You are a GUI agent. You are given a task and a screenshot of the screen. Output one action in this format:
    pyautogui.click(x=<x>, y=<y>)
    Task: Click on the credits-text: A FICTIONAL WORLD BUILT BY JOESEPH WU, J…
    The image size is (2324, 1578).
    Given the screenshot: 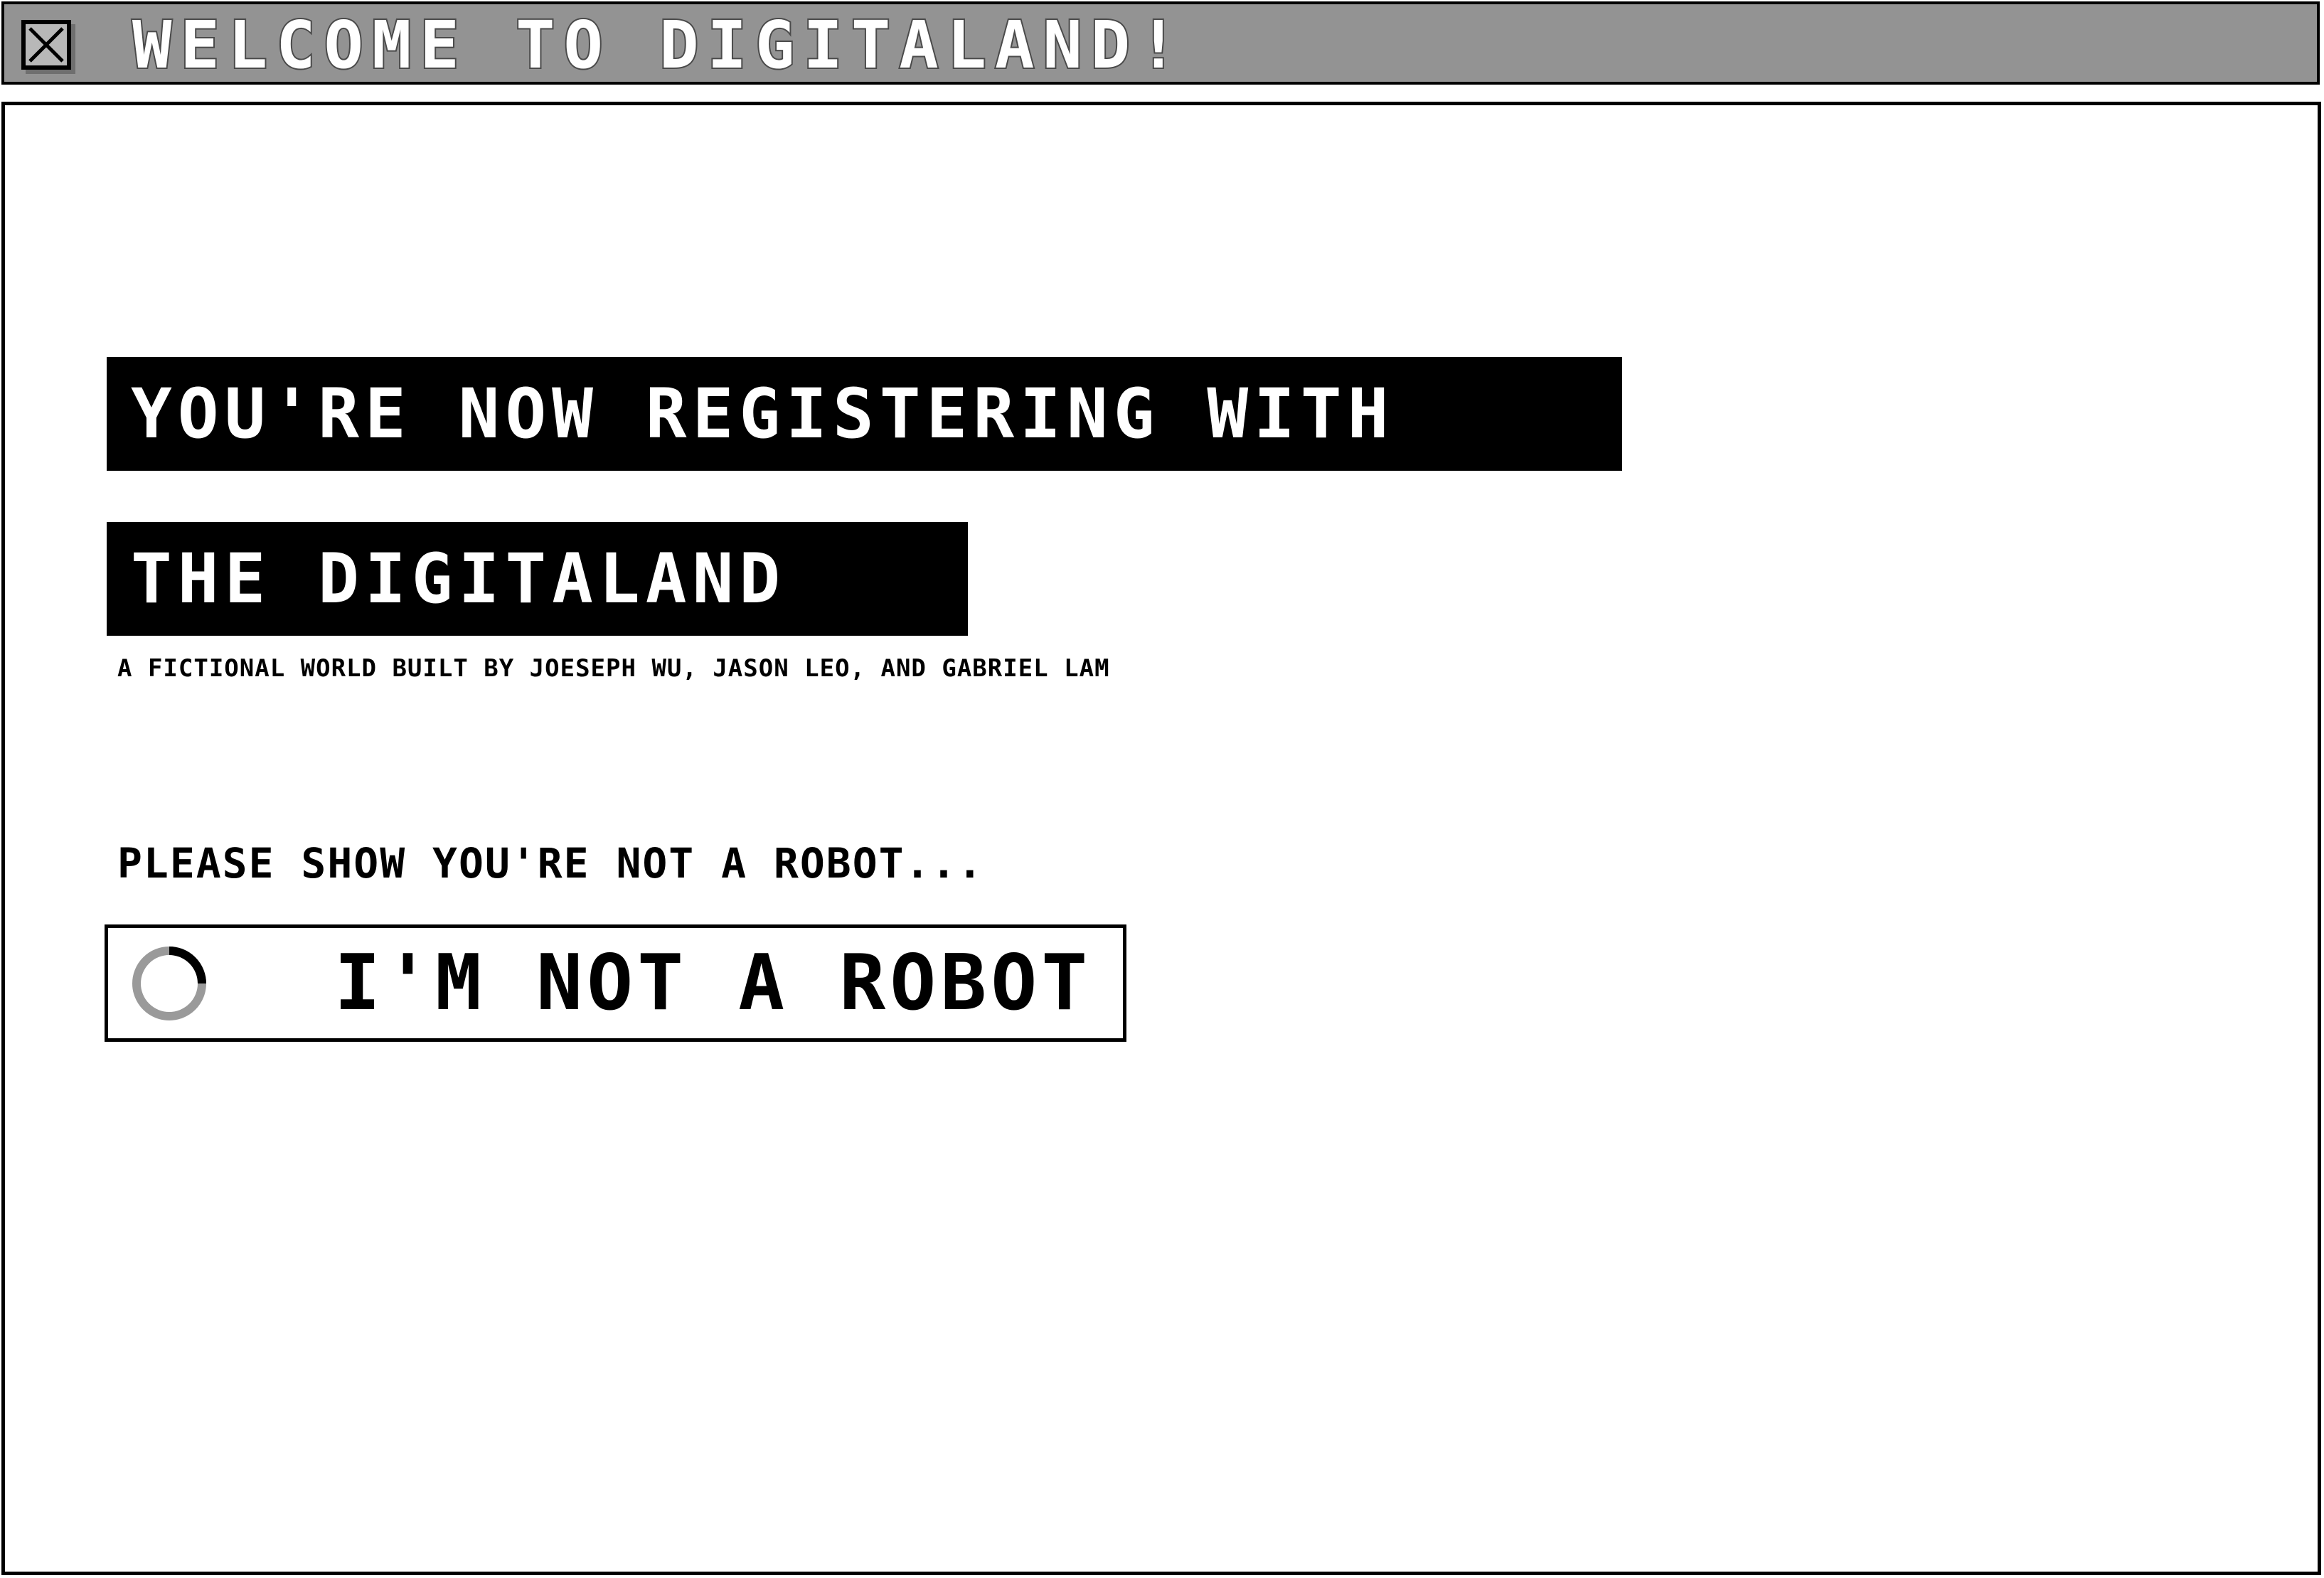 What is the action you would take?
    pyautogui.click(x=613, y=668)
    